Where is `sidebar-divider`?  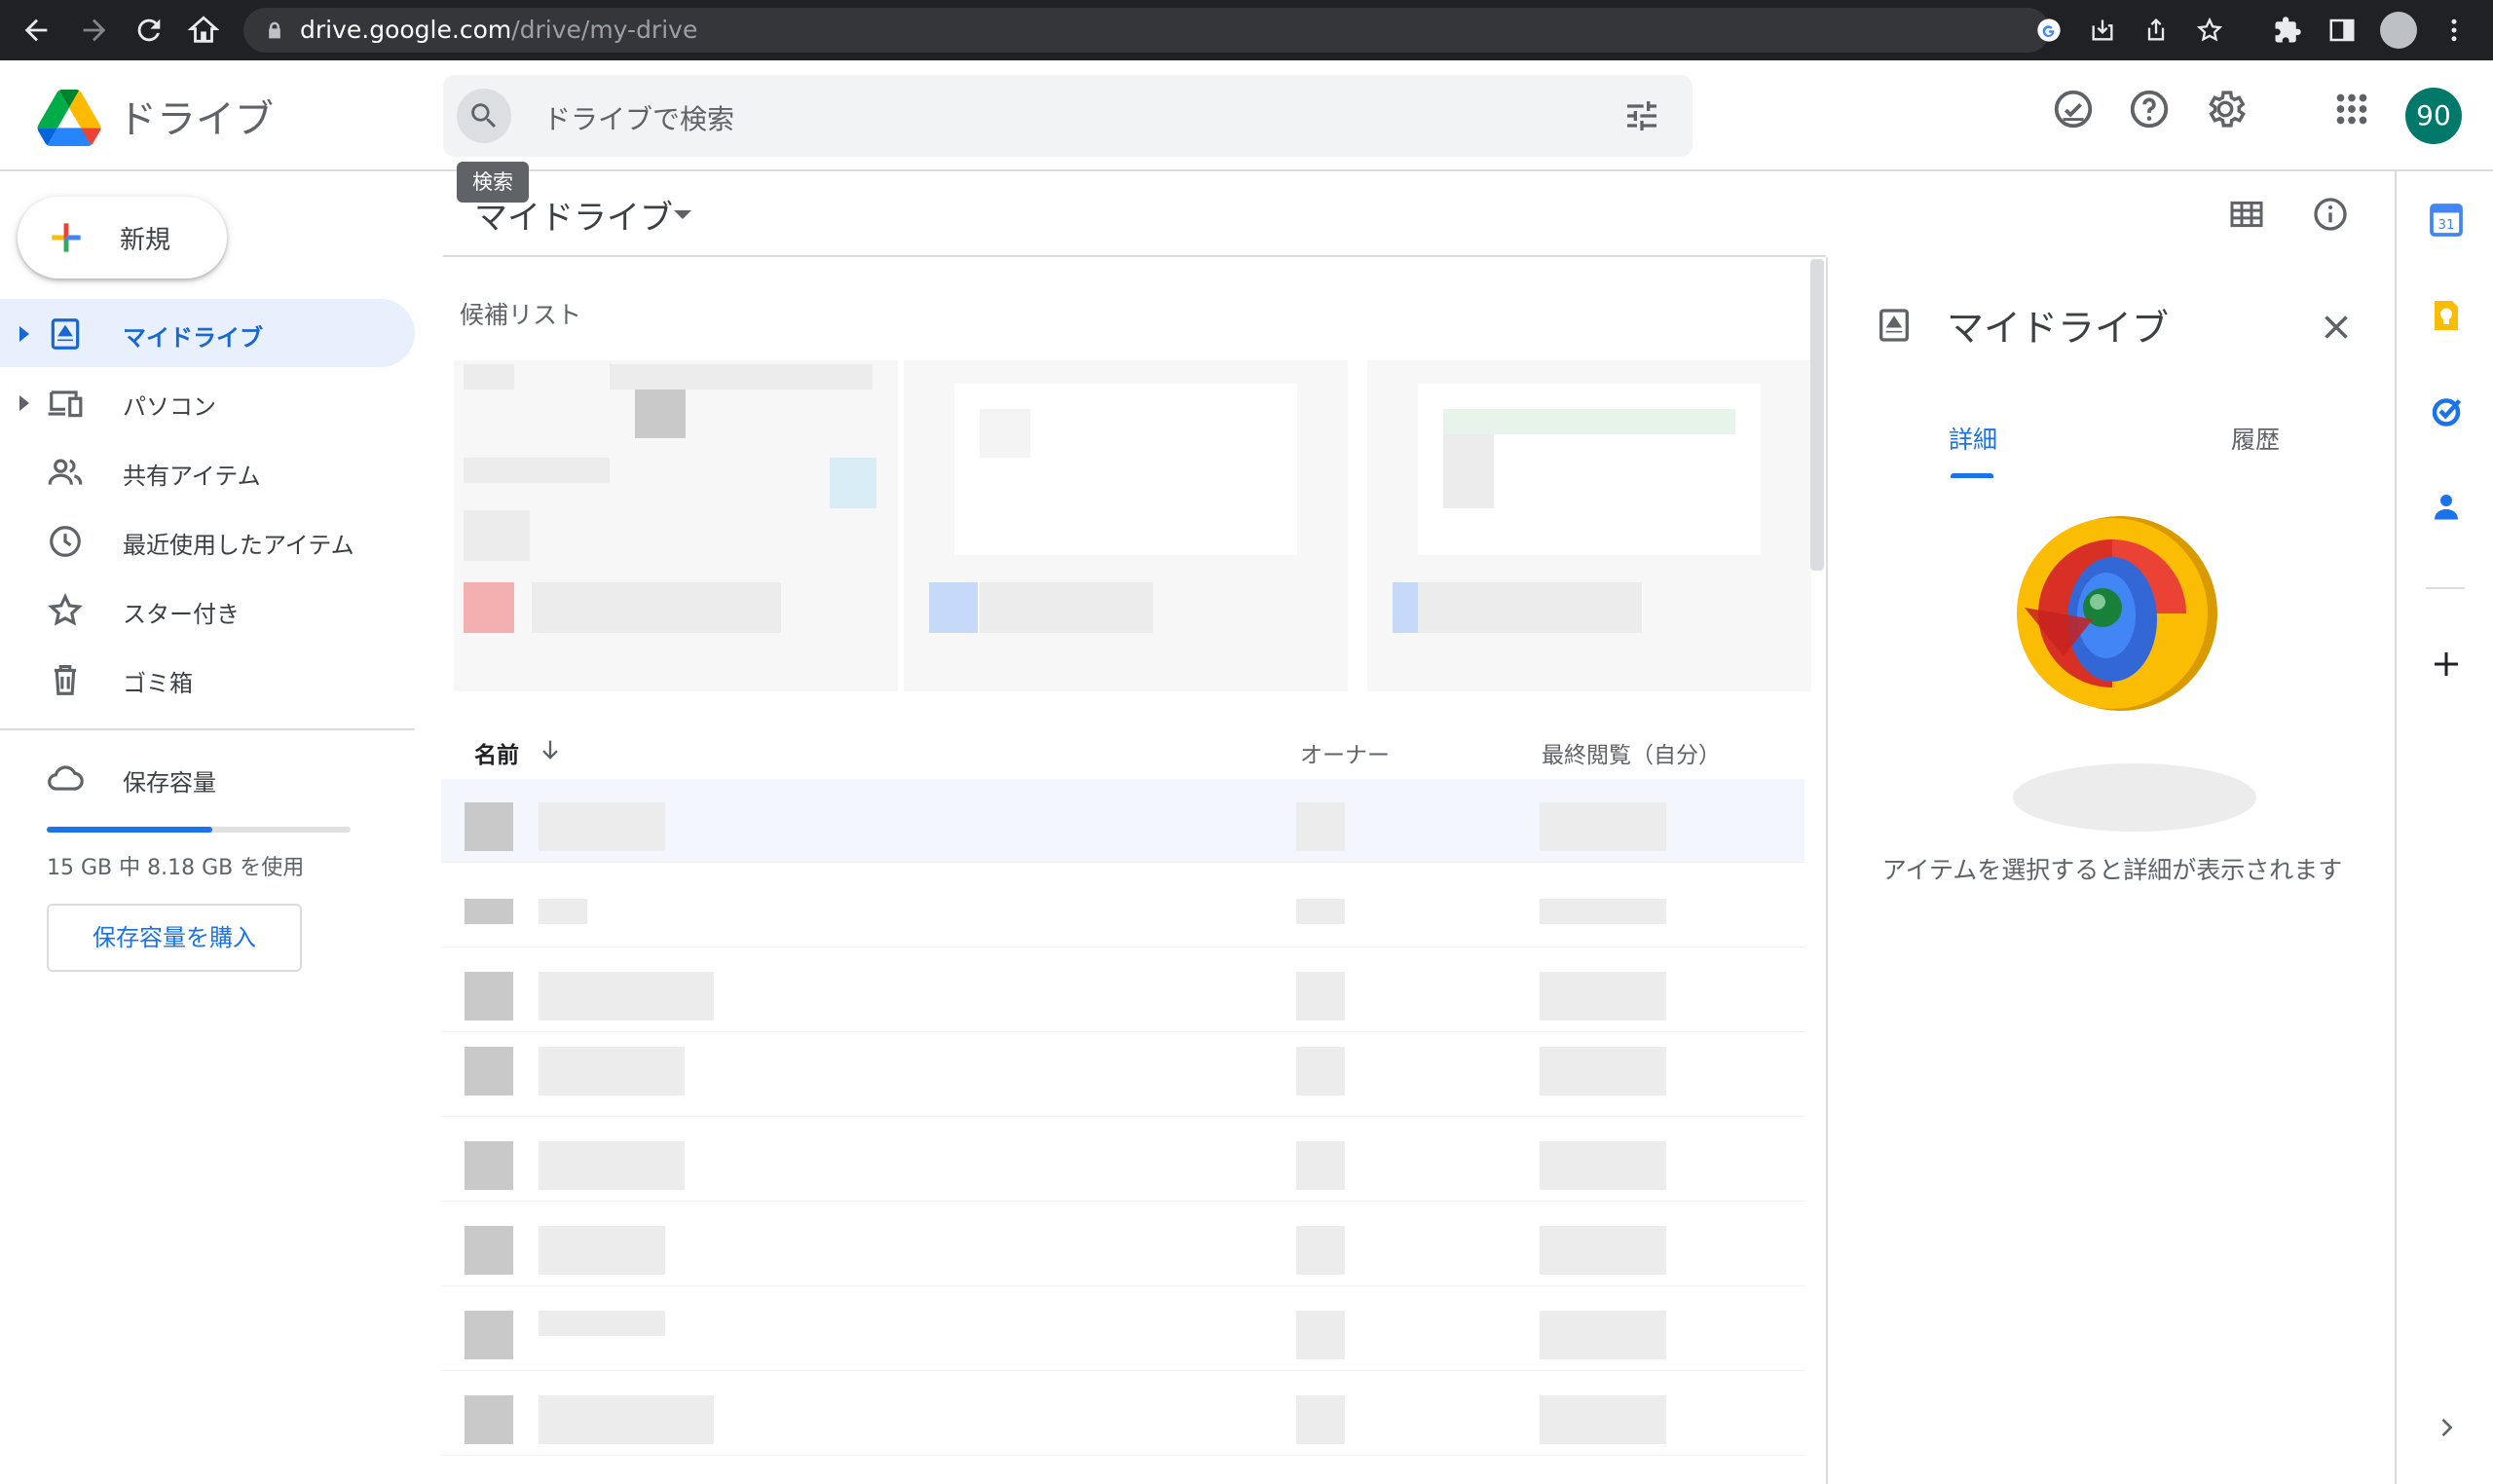 sidebar-divider is located at coordinates (208, 729).